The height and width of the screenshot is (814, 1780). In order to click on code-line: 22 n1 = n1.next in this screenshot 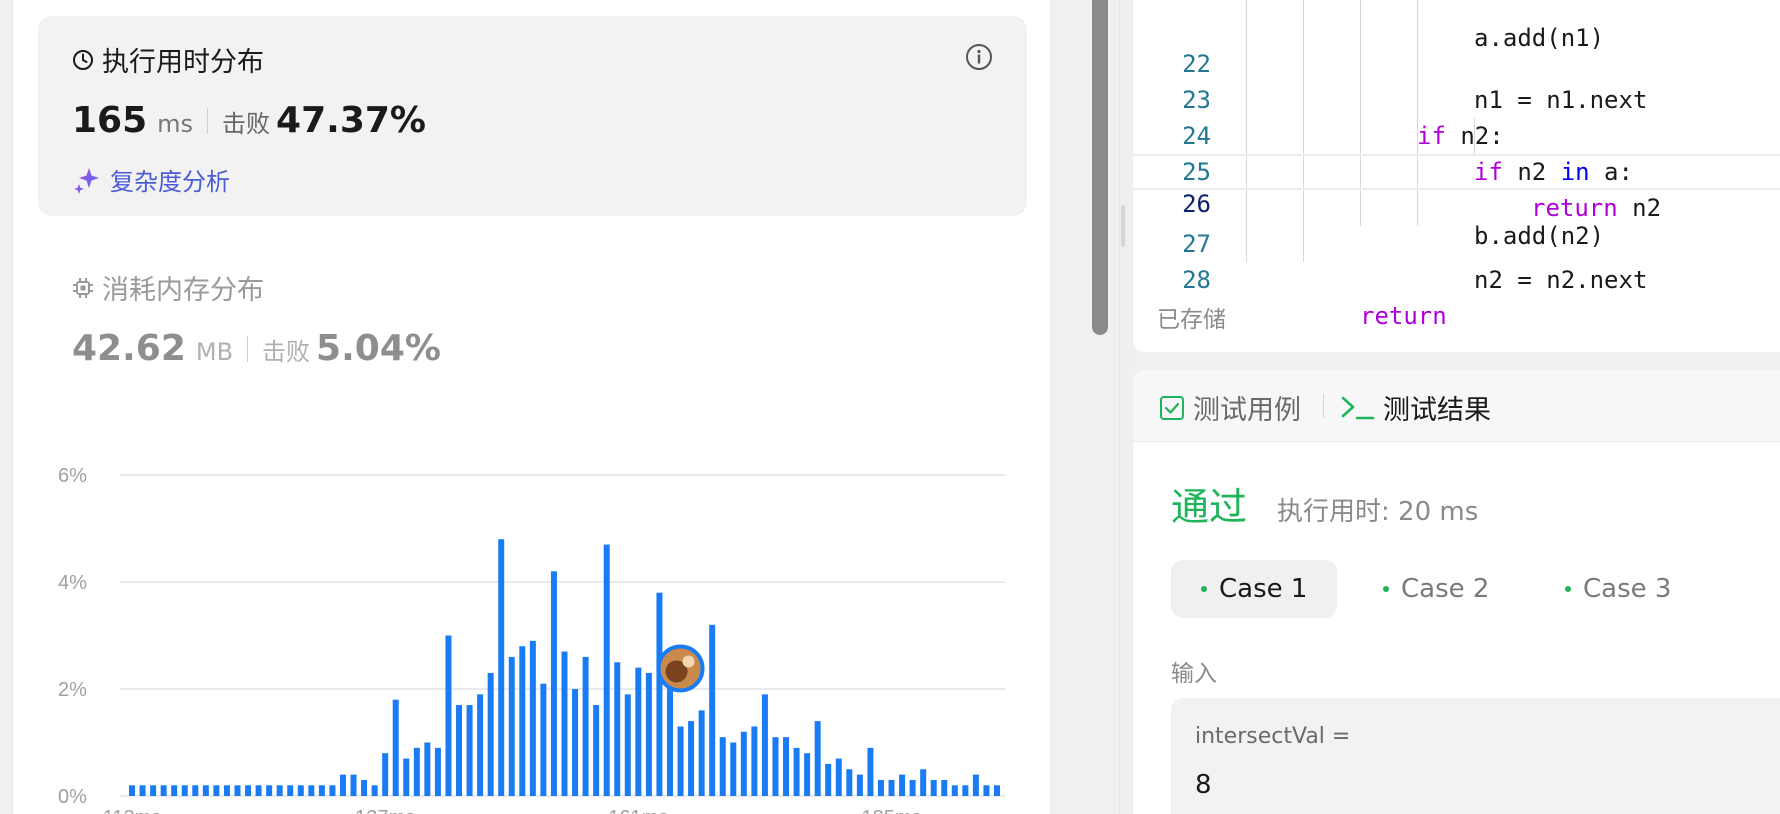, I will do `click(1456, 62)`.